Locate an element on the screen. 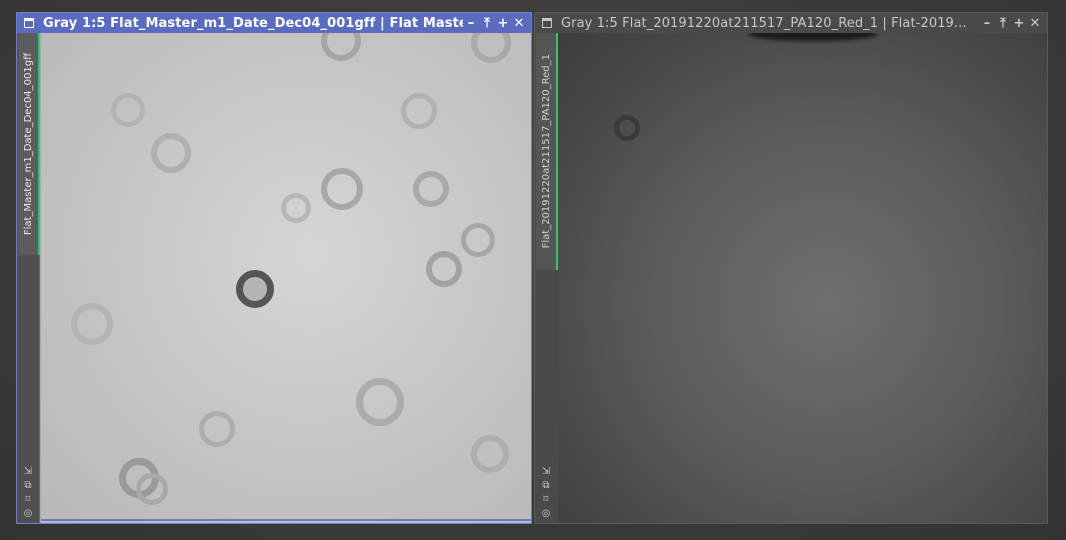 Image resolution: width=1066 pixels, height=540 pixels. view-identifier-tab: Flat_20191220at211517_PA120_Red_1 is located at coordinates (547, 151).